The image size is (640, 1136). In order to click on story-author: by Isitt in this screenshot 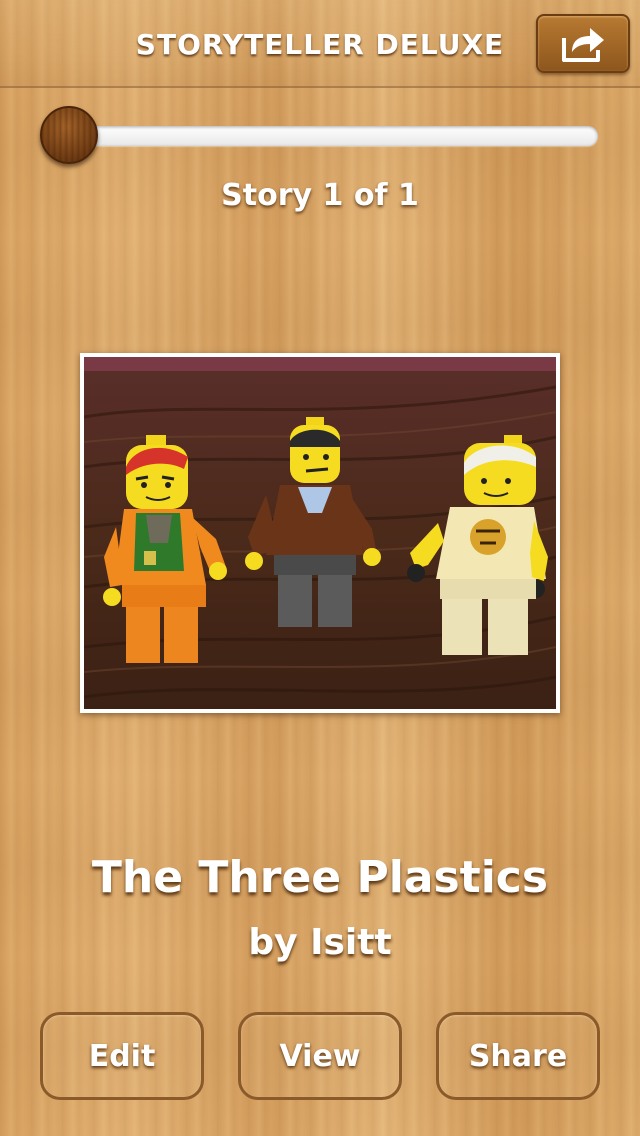, I will do `click(320, 942)`.